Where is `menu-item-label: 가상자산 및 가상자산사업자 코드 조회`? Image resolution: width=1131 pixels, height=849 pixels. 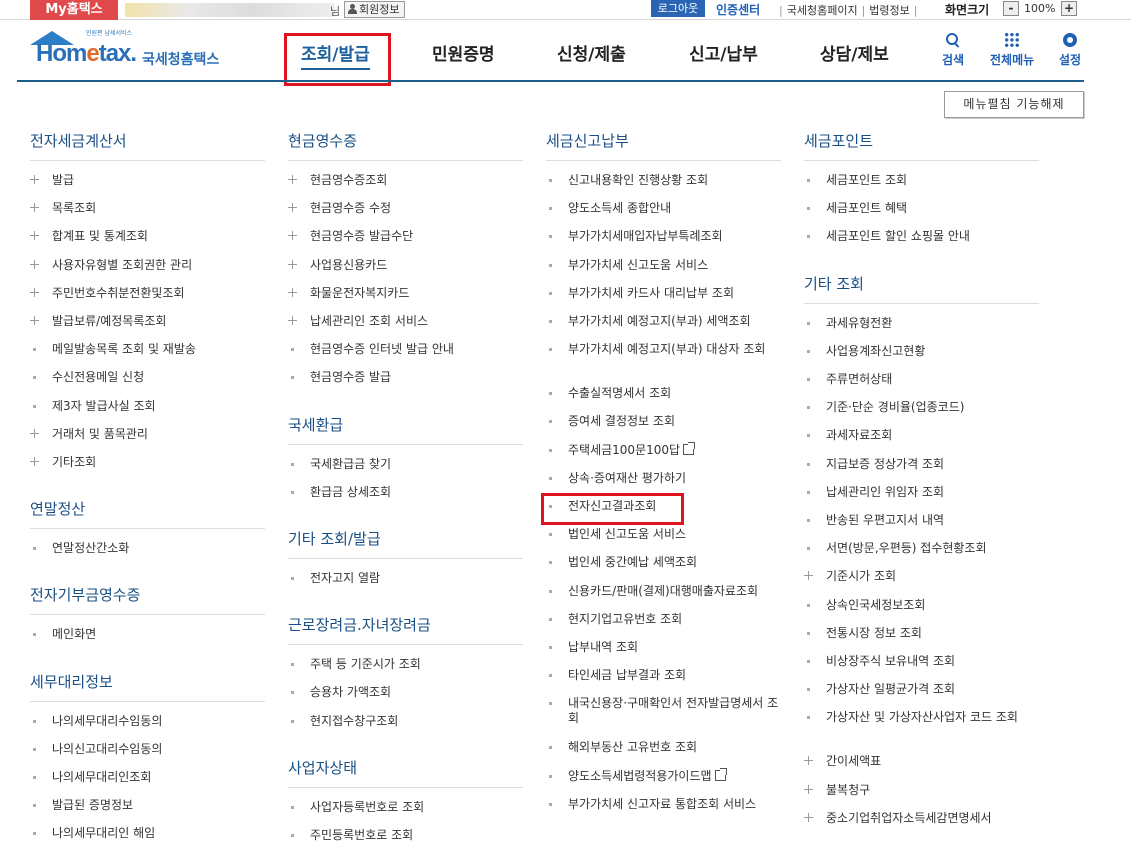 menu-item-label: 가상자산 및 가상자산사업자 코드 조회 is located at coordinates (933, 717).